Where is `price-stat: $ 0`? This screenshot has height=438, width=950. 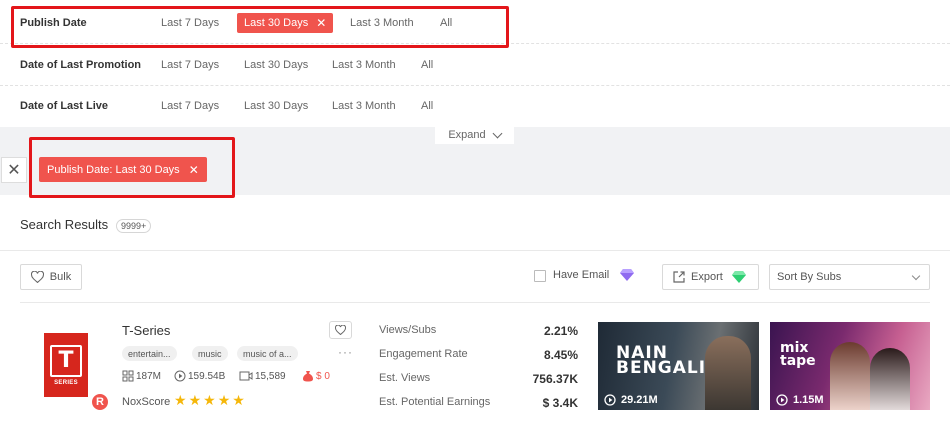
price-stat: $ 0 is located at coordinates (316, 376).